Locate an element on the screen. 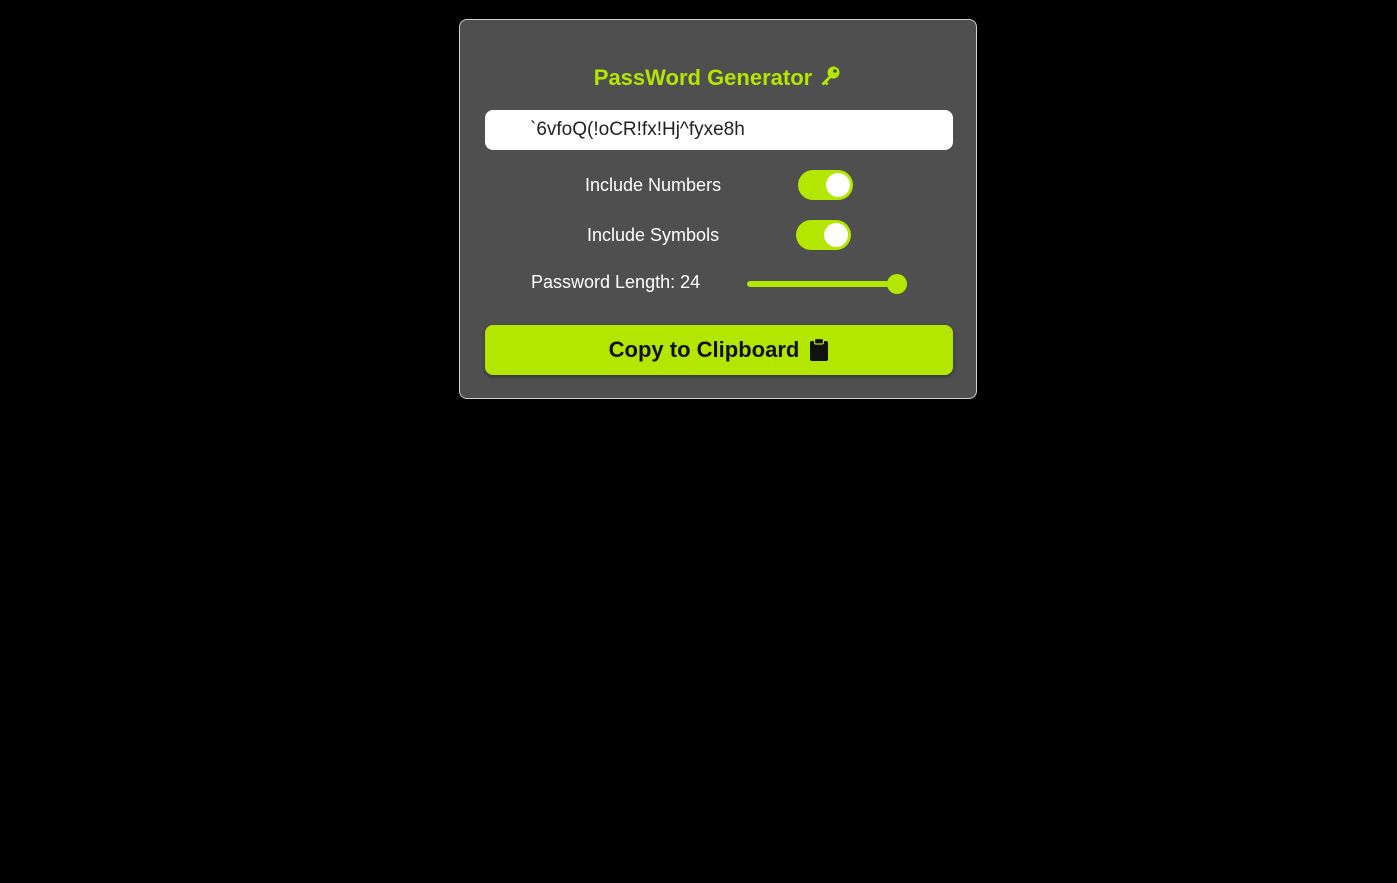  password-output-field is located at coordinates (719, 130).